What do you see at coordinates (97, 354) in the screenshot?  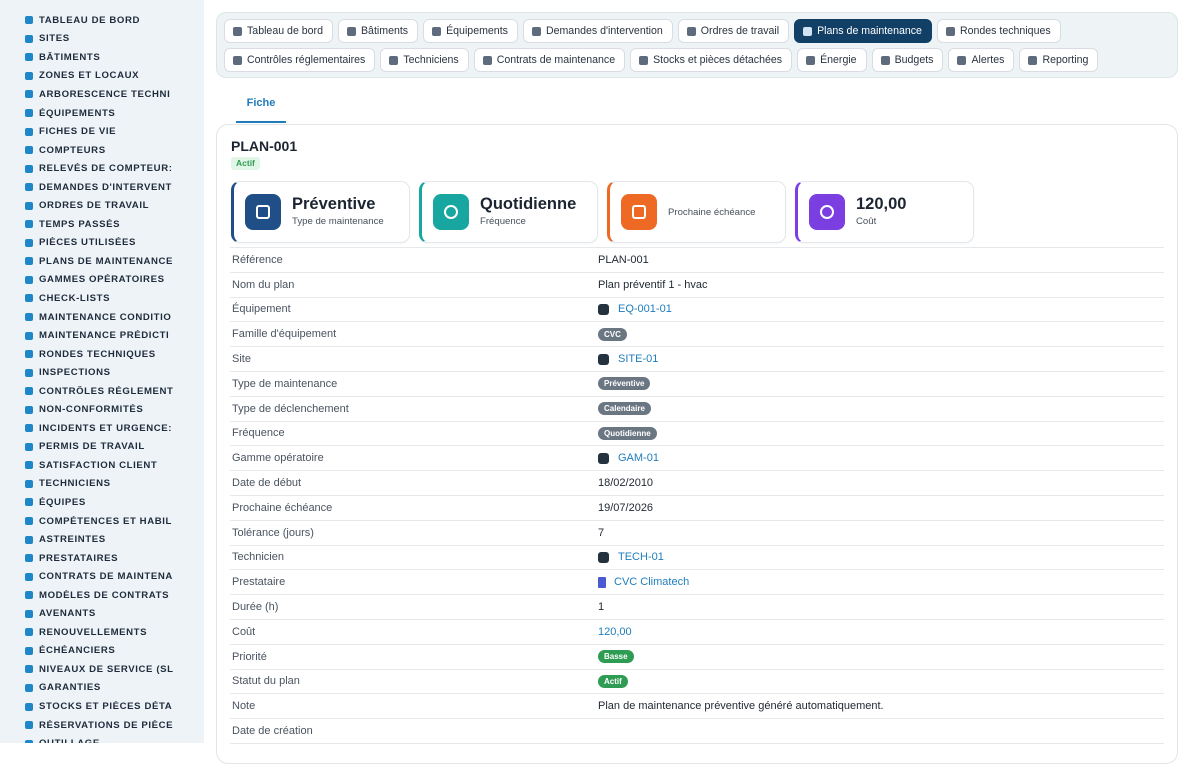 I see `sidebar-item-label: RONDES TECHNIQUES` at bounding box center [97, 354].